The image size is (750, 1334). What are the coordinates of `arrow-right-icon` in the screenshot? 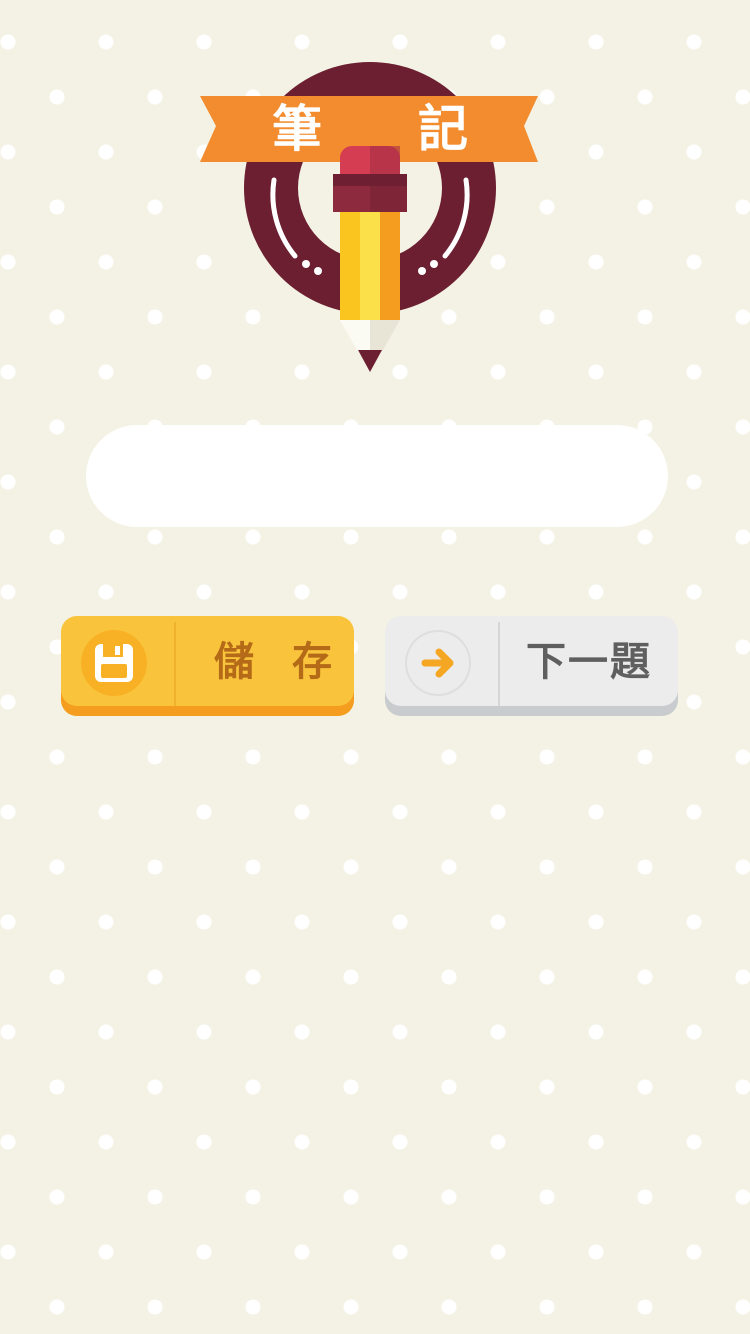 It's located at (437, 663).